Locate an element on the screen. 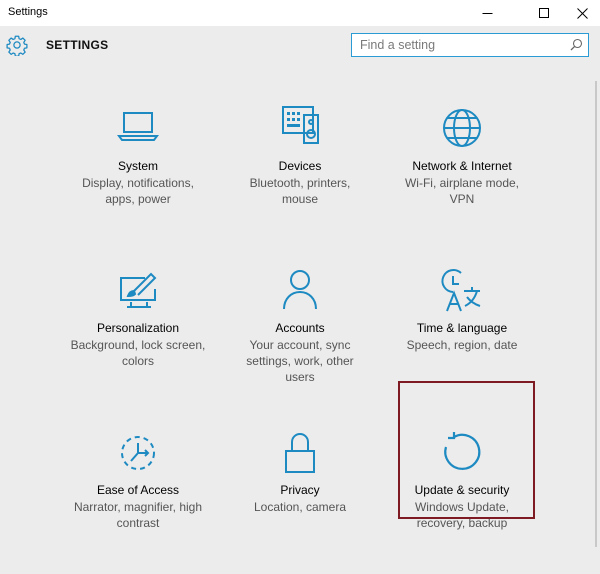 This screenshot has width=600, height=574. tile-description: Location, camera is located at coordinates (300, 507).